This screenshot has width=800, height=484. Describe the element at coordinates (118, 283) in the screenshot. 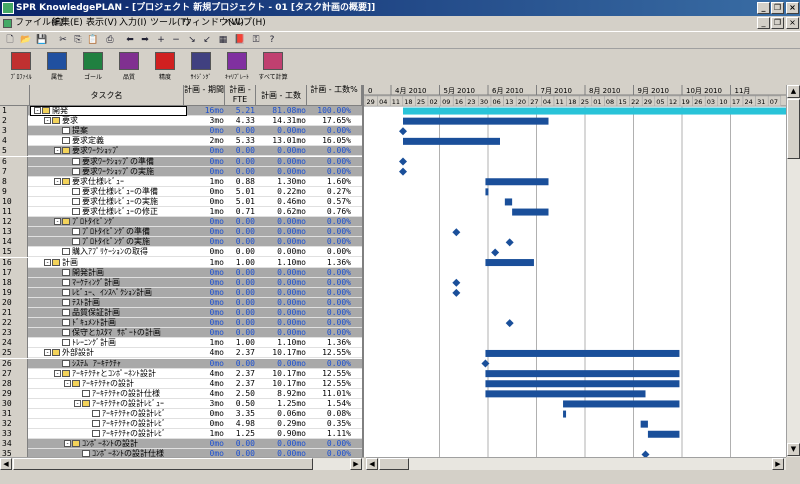

I see `task-name-cell: ﾏｰｹﾃｨﾝｸﾞ計画` at that location.